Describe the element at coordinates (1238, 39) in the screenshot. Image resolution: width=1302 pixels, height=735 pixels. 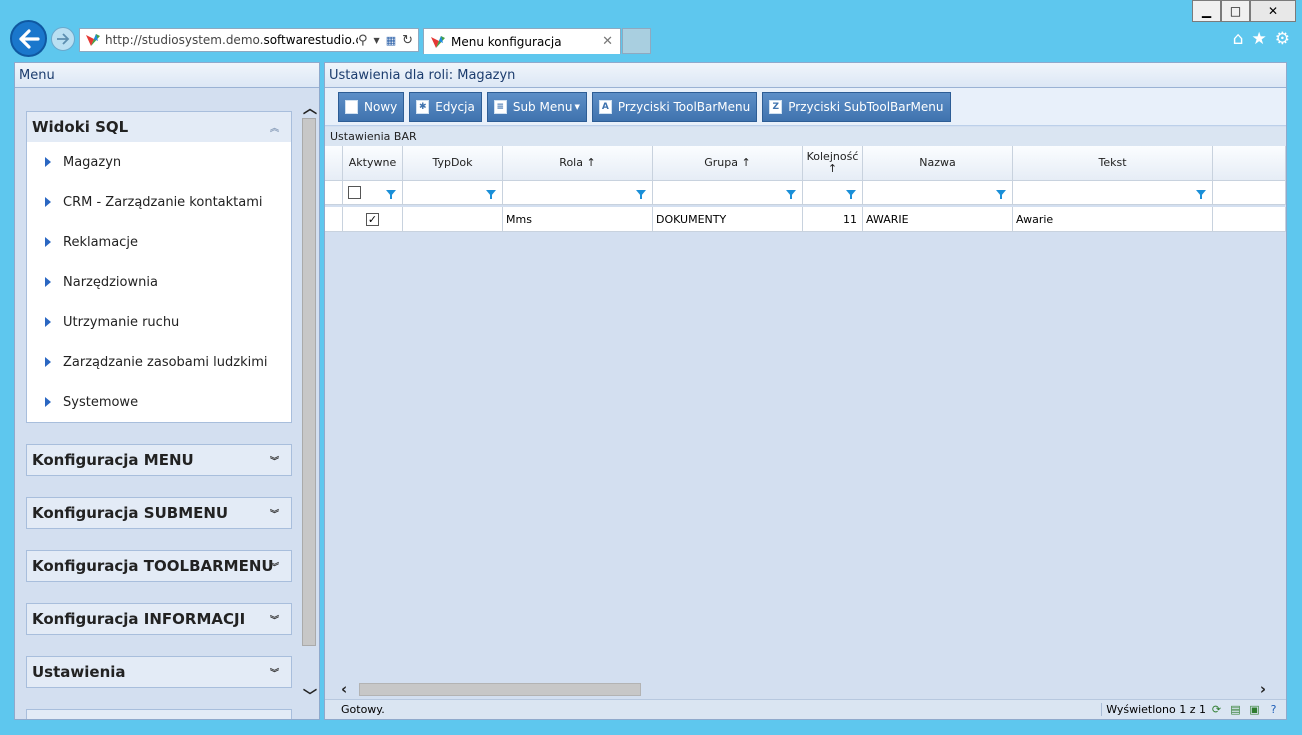
I see `home-icon: ⌂` at that location.